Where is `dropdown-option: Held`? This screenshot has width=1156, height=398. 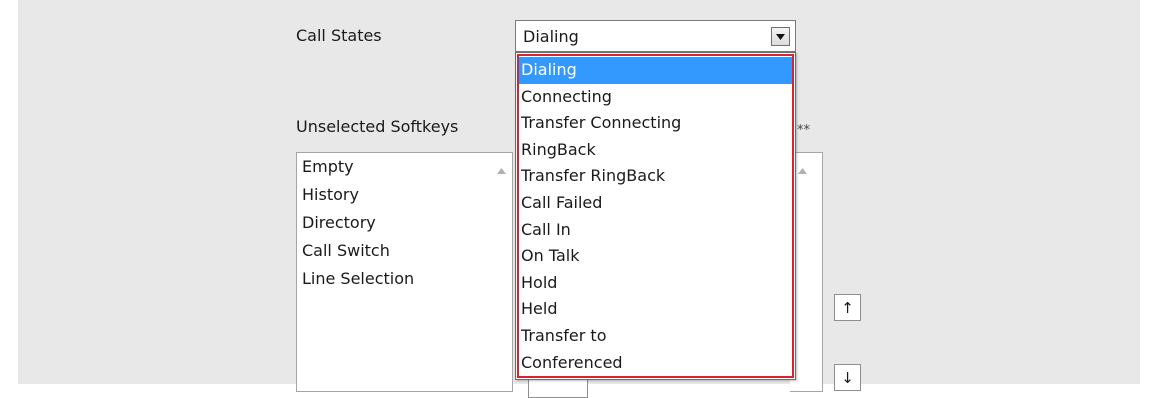 dropdown-option: Held is located at coordinates (655, 309).